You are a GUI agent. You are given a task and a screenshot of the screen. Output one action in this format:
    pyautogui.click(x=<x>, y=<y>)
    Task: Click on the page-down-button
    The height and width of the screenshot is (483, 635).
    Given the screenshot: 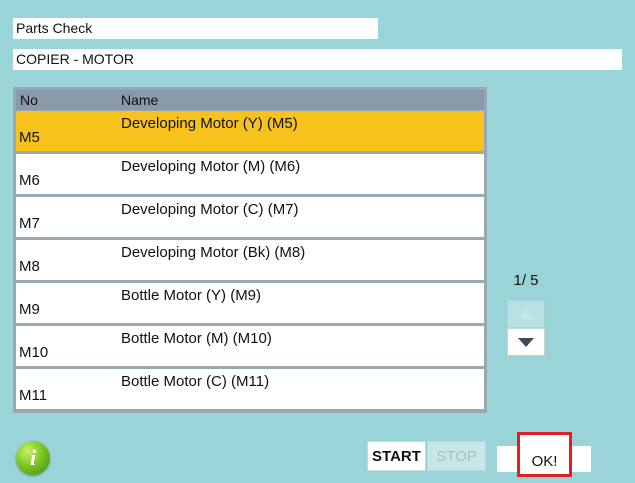 What is the action you would take?
    pyautogui.click(x=526, y=342)
    